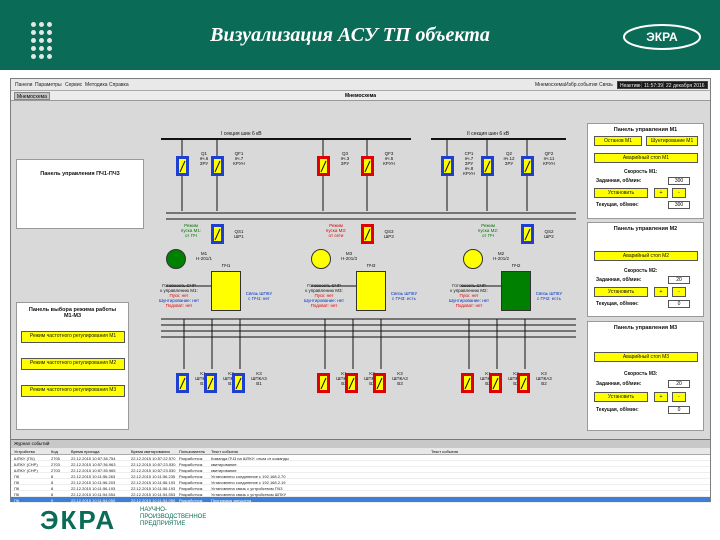  What do you see at coordinates (96, 85) in the screenshot?
I see `menu-item-method: Методика` at bounding box center [96, 85].